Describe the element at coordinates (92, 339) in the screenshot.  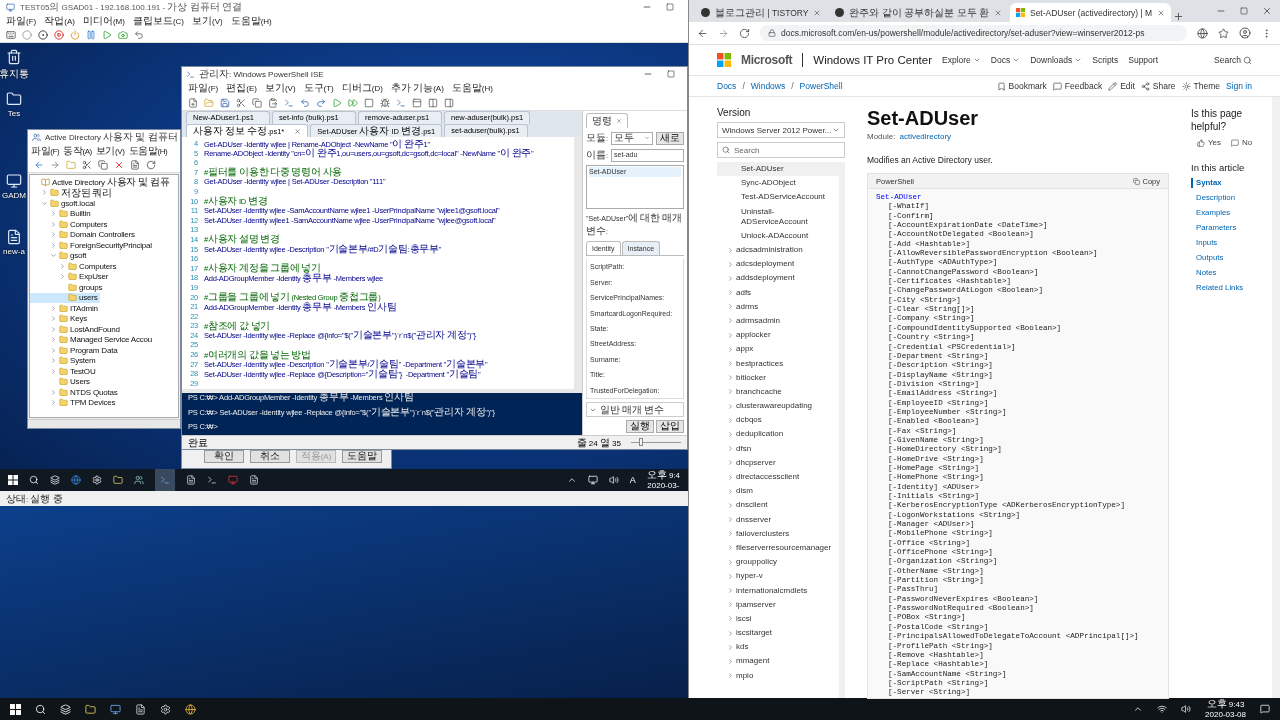
I see `tree-item: Managed Service Accou` at that location.